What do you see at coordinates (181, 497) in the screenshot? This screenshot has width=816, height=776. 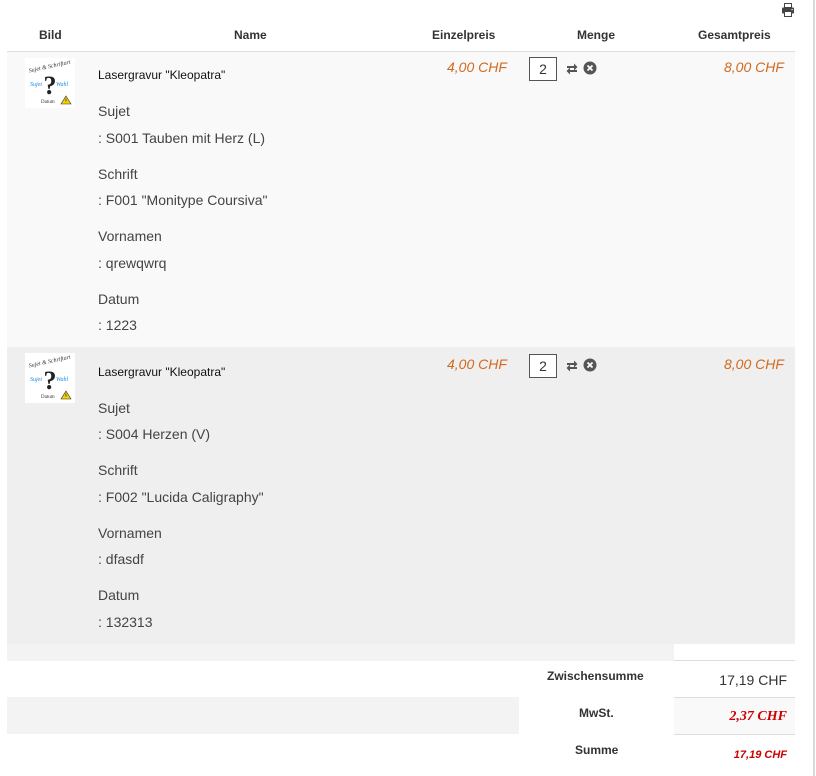 I see `attr-value: : F002 "Lucida Caligraphy"` at bounding box center [181, 497].